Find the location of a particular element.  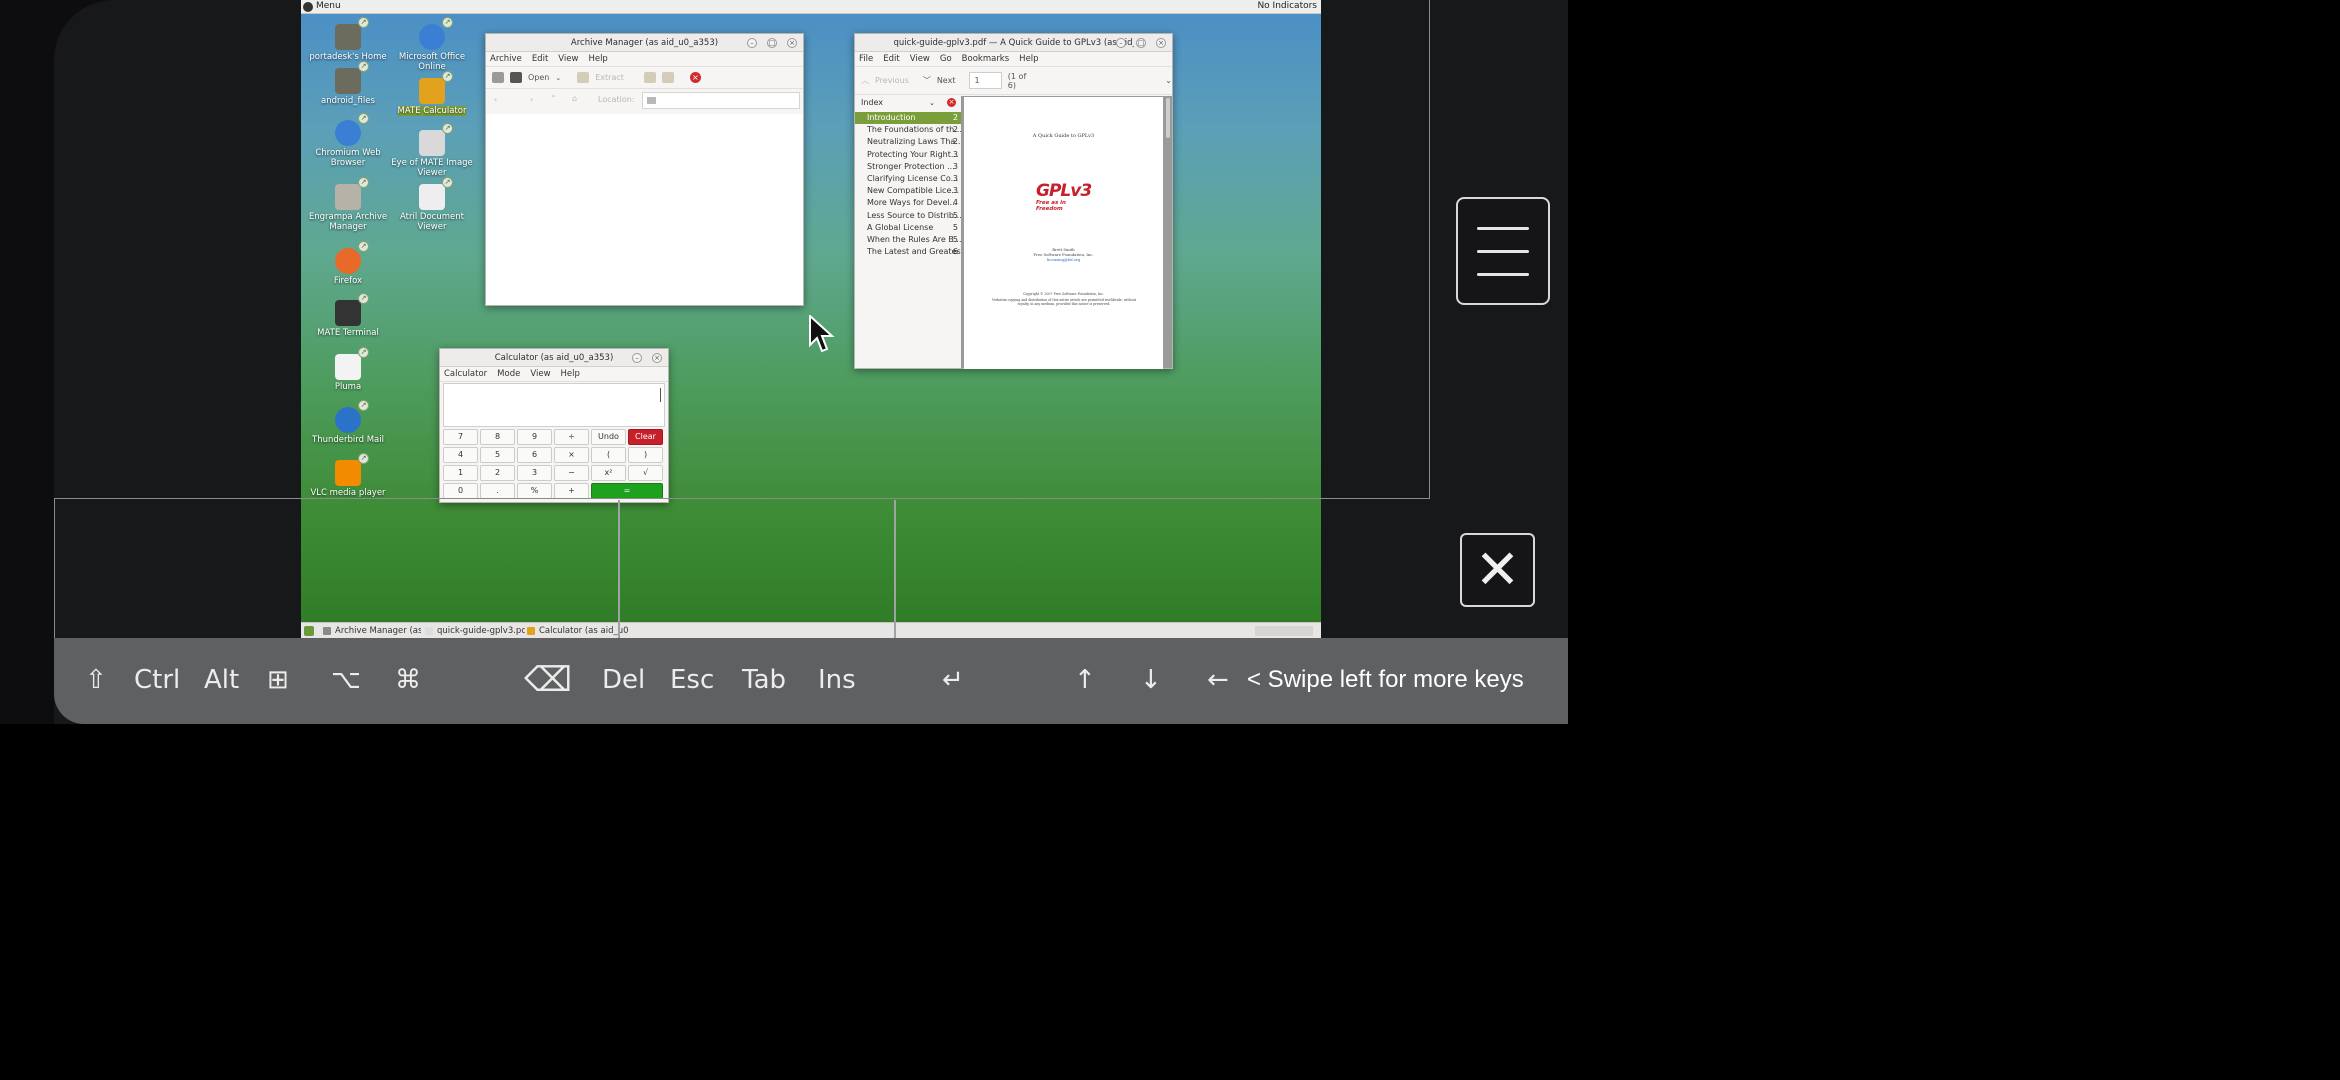

calc-key: Undo is located at coordinates (608, 437).